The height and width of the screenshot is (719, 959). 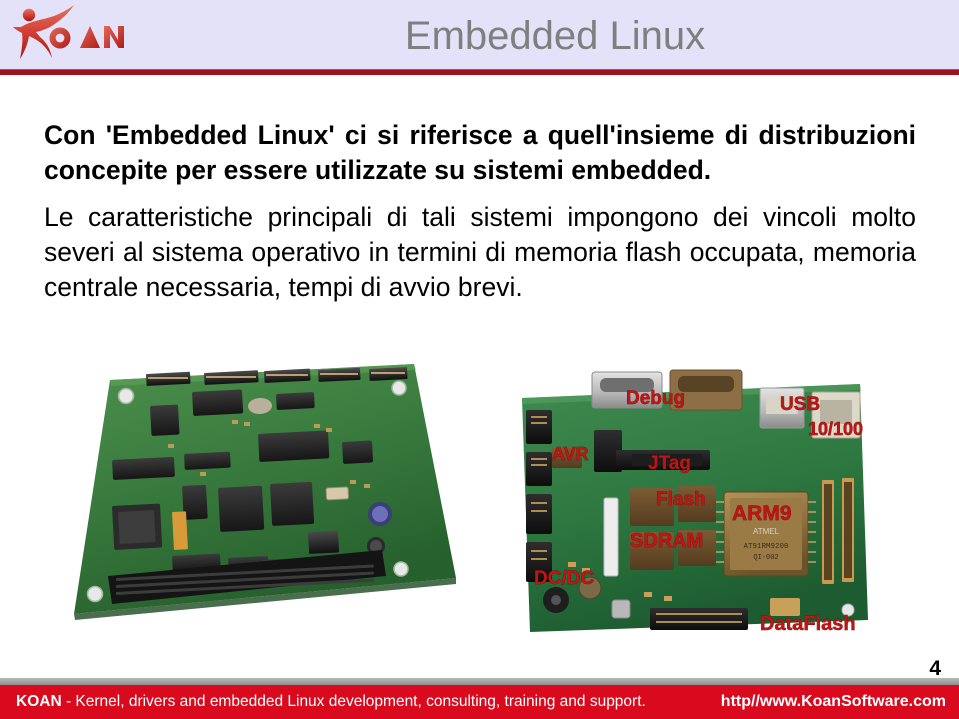 I want to click on slide-header: Embedded Linux, so click(x=479, y=35).